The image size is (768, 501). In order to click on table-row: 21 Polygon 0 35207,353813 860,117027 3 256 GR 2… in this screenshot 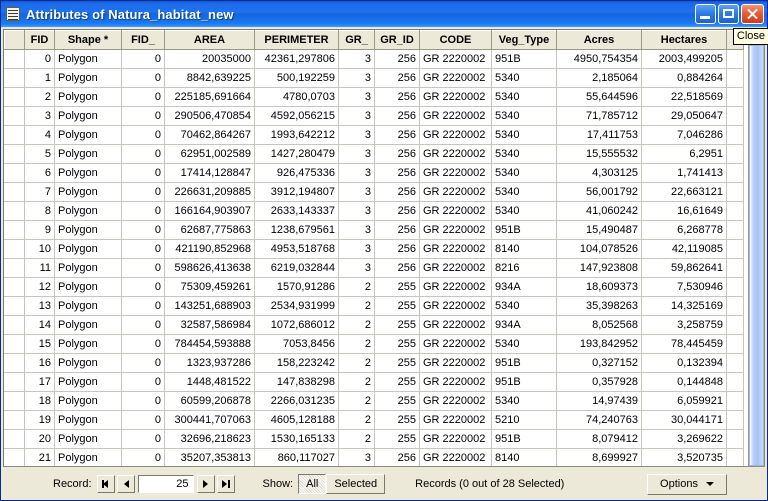, I will do `click(374, 457)`.